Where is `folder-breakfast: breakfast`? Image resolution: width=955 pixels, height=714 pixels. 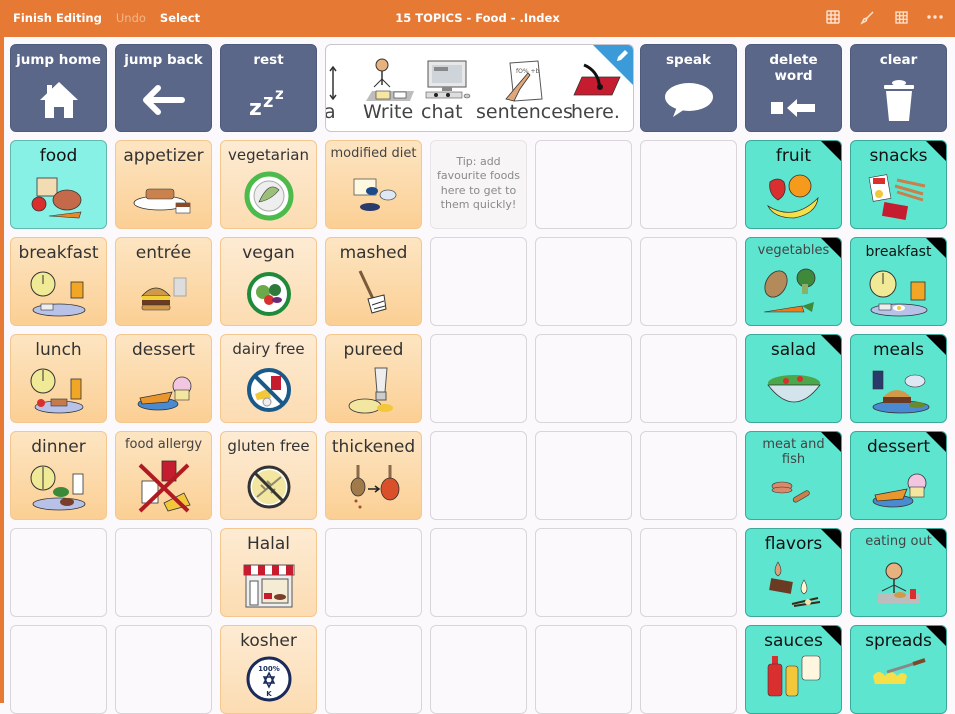
folder-breakfast: breakfast is located at coordinates (898, 281).